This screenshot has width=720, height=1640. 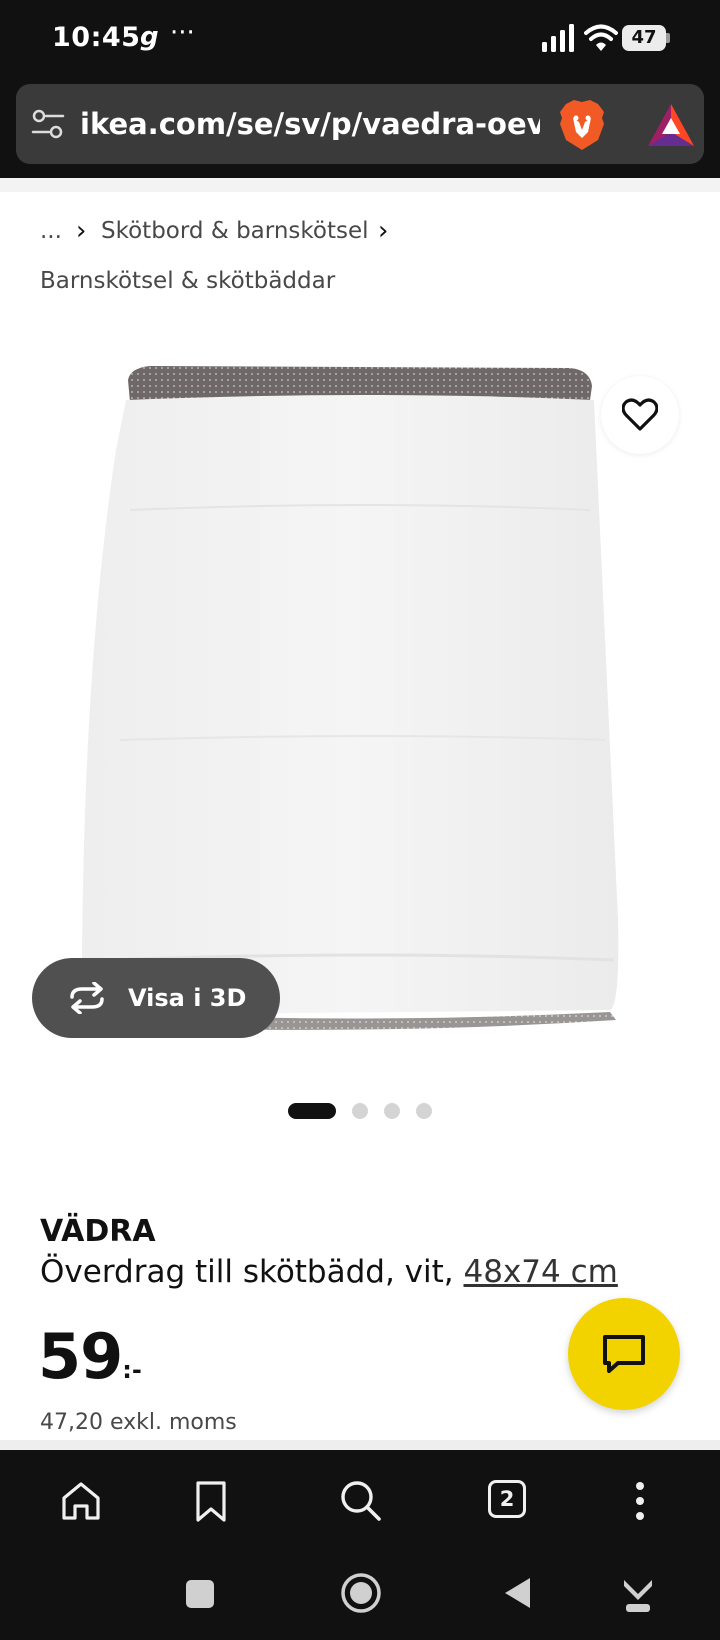 I want to click on android-nav-bar, so click(x=360, y=1595).